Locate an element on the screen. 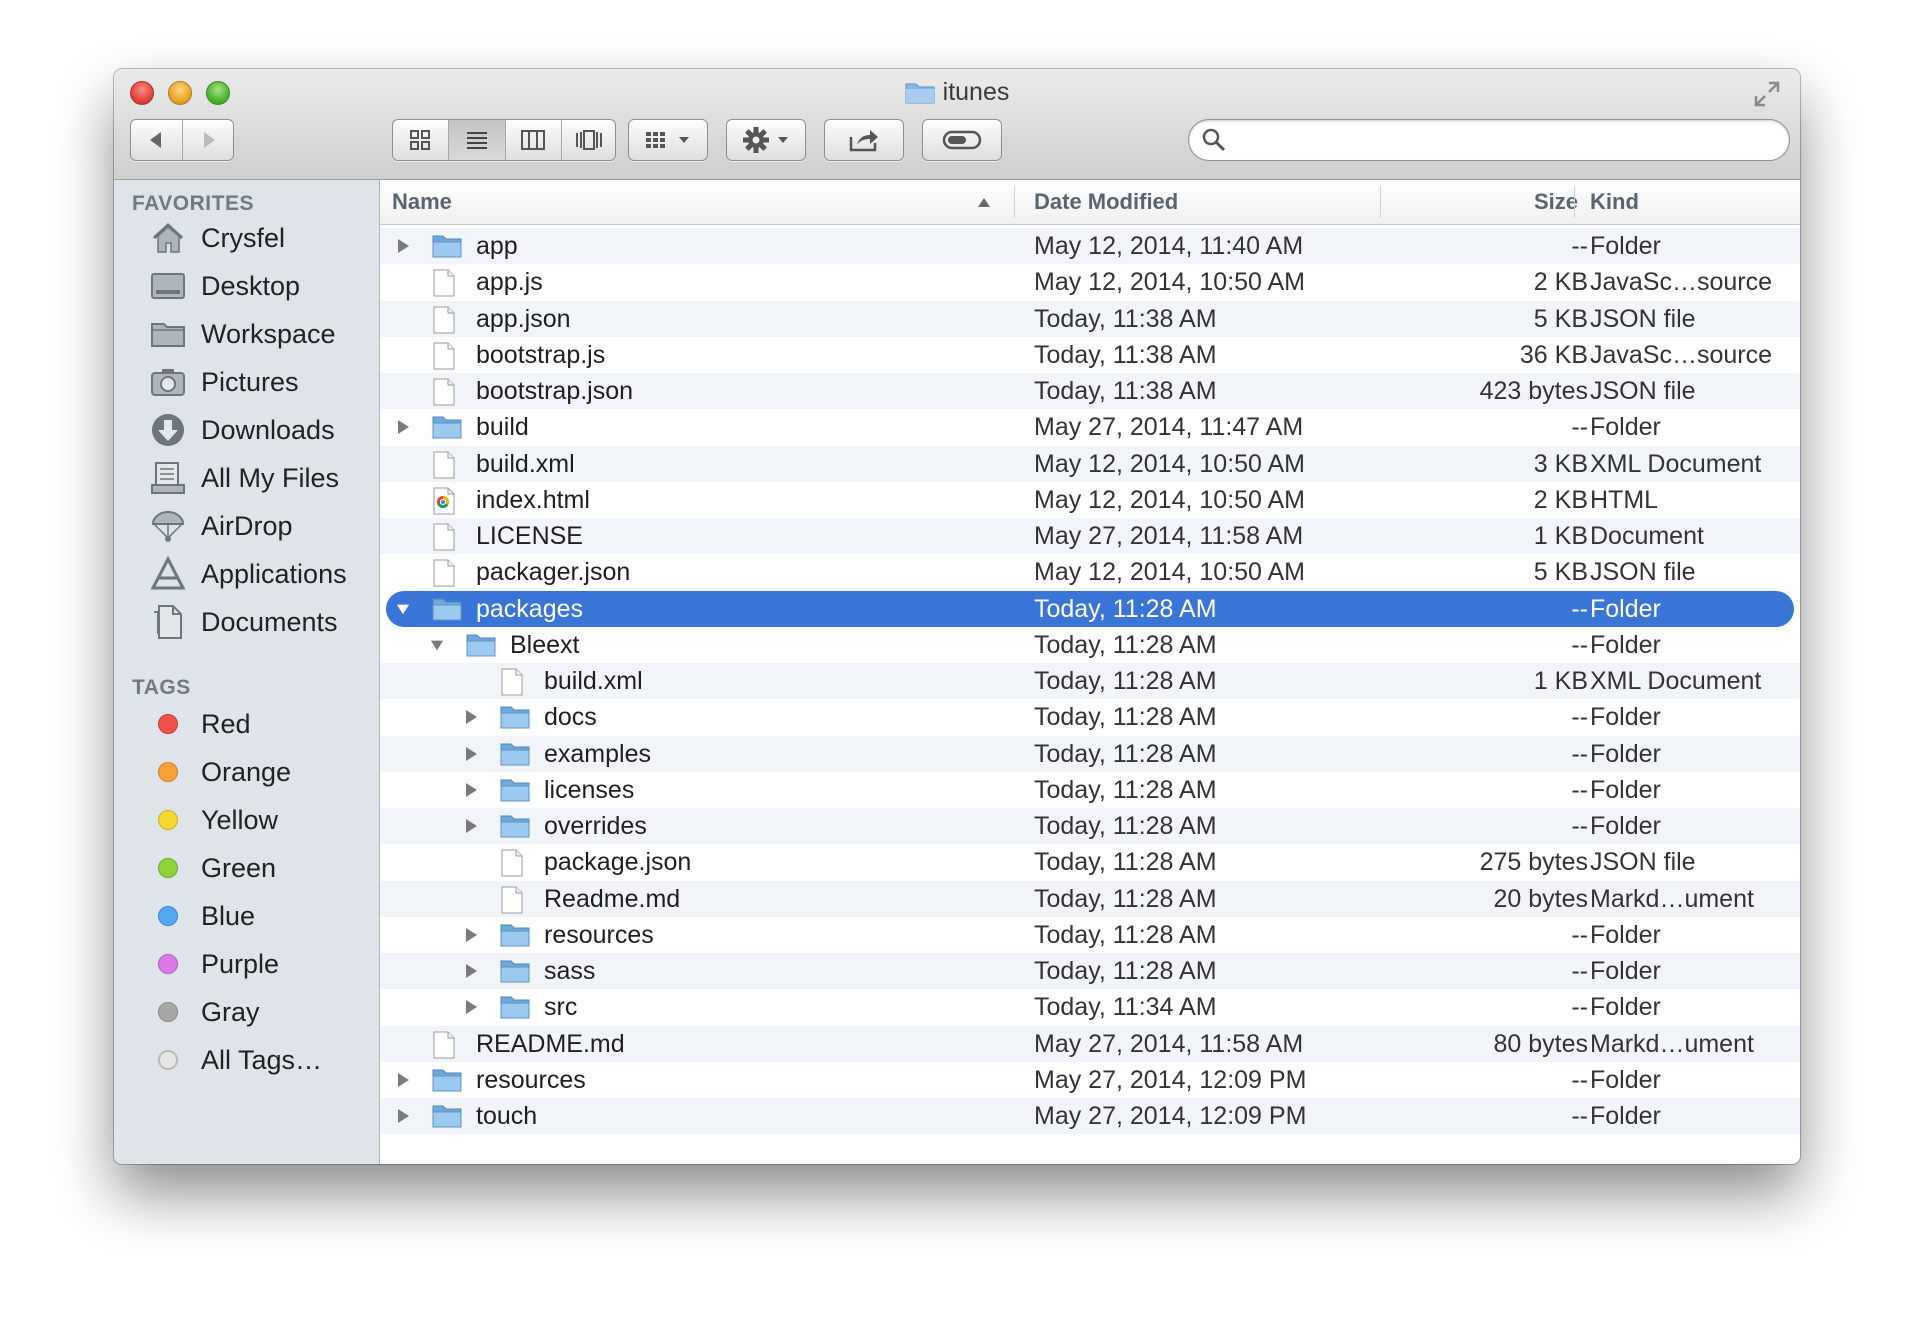 The height and width of the screenshot is (1320, 1912). sidebar-tag-yellow: Yellow is located at coordinates (247, 820).